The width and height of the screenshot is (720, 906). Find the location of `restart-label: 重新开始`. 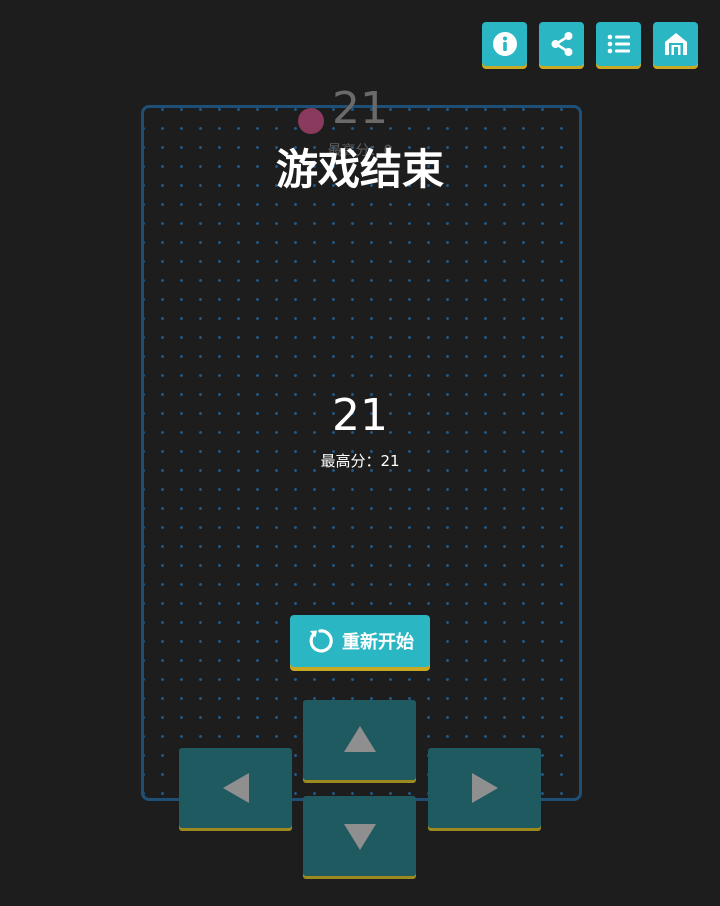

restart-label: 重新开始 is located at coordinates (378, 642).